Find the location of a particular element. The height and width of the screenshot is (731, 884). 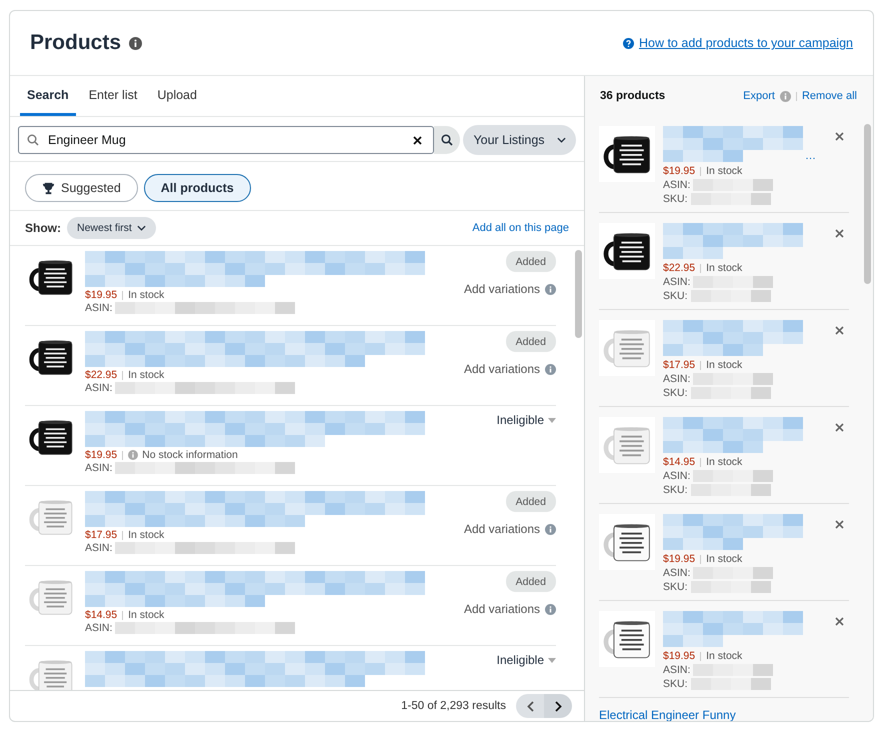

tab: Enter list is located at coordinates (113, 96).